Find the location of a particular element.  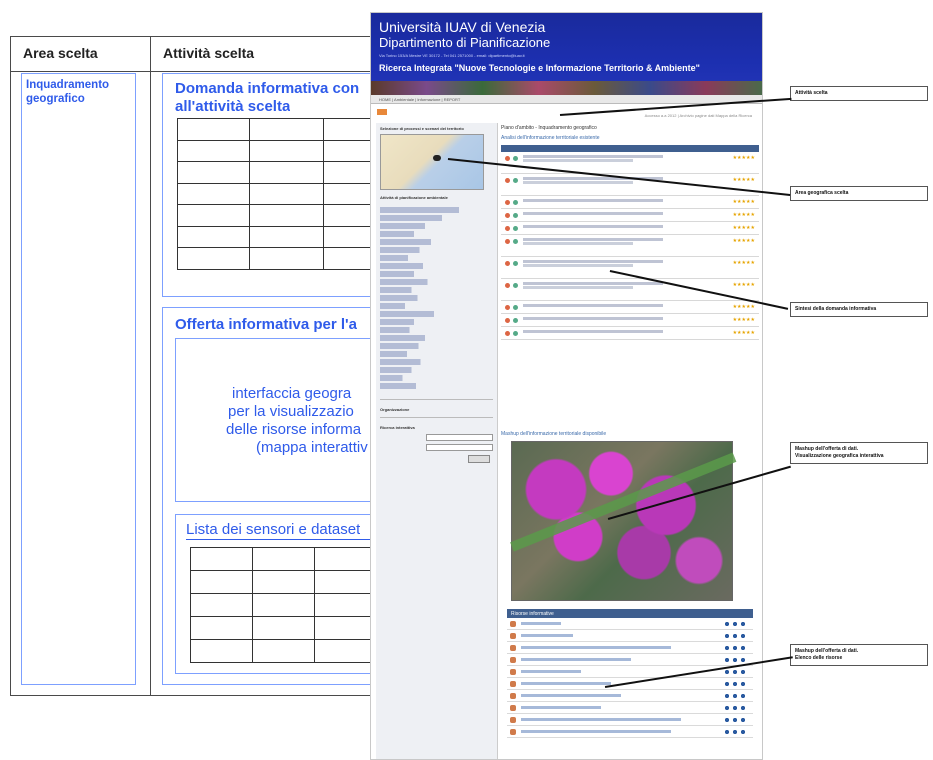

department-name: Dipartimento di Pianificazione is located at coordinates (465, 42).